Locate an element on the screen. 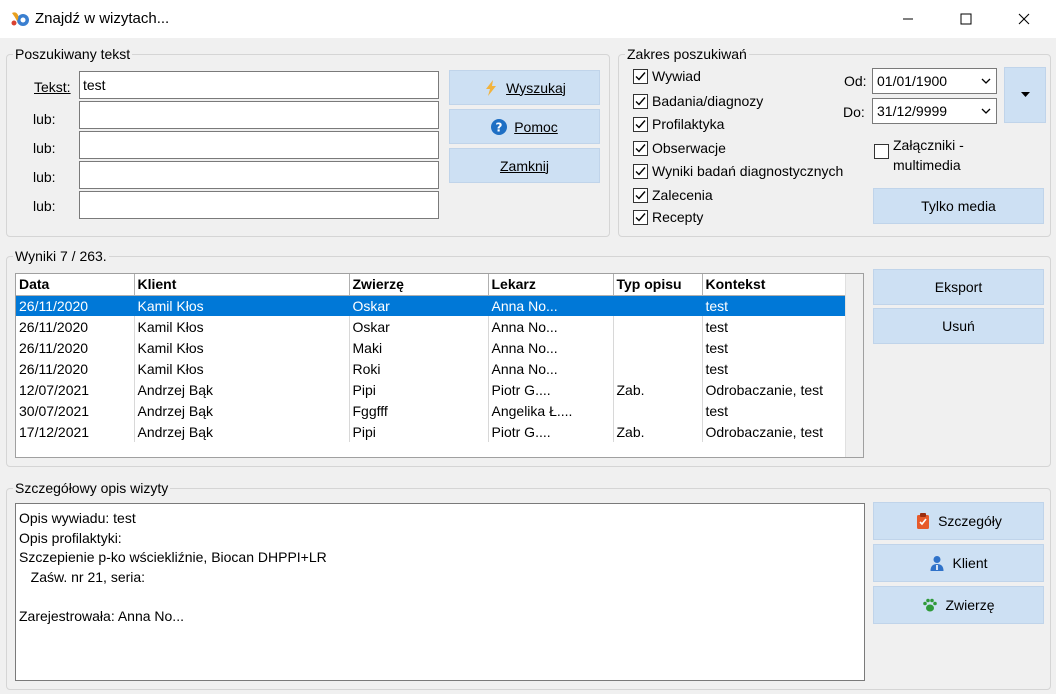  caret-down-icon is located at coordinates (1025, 94).